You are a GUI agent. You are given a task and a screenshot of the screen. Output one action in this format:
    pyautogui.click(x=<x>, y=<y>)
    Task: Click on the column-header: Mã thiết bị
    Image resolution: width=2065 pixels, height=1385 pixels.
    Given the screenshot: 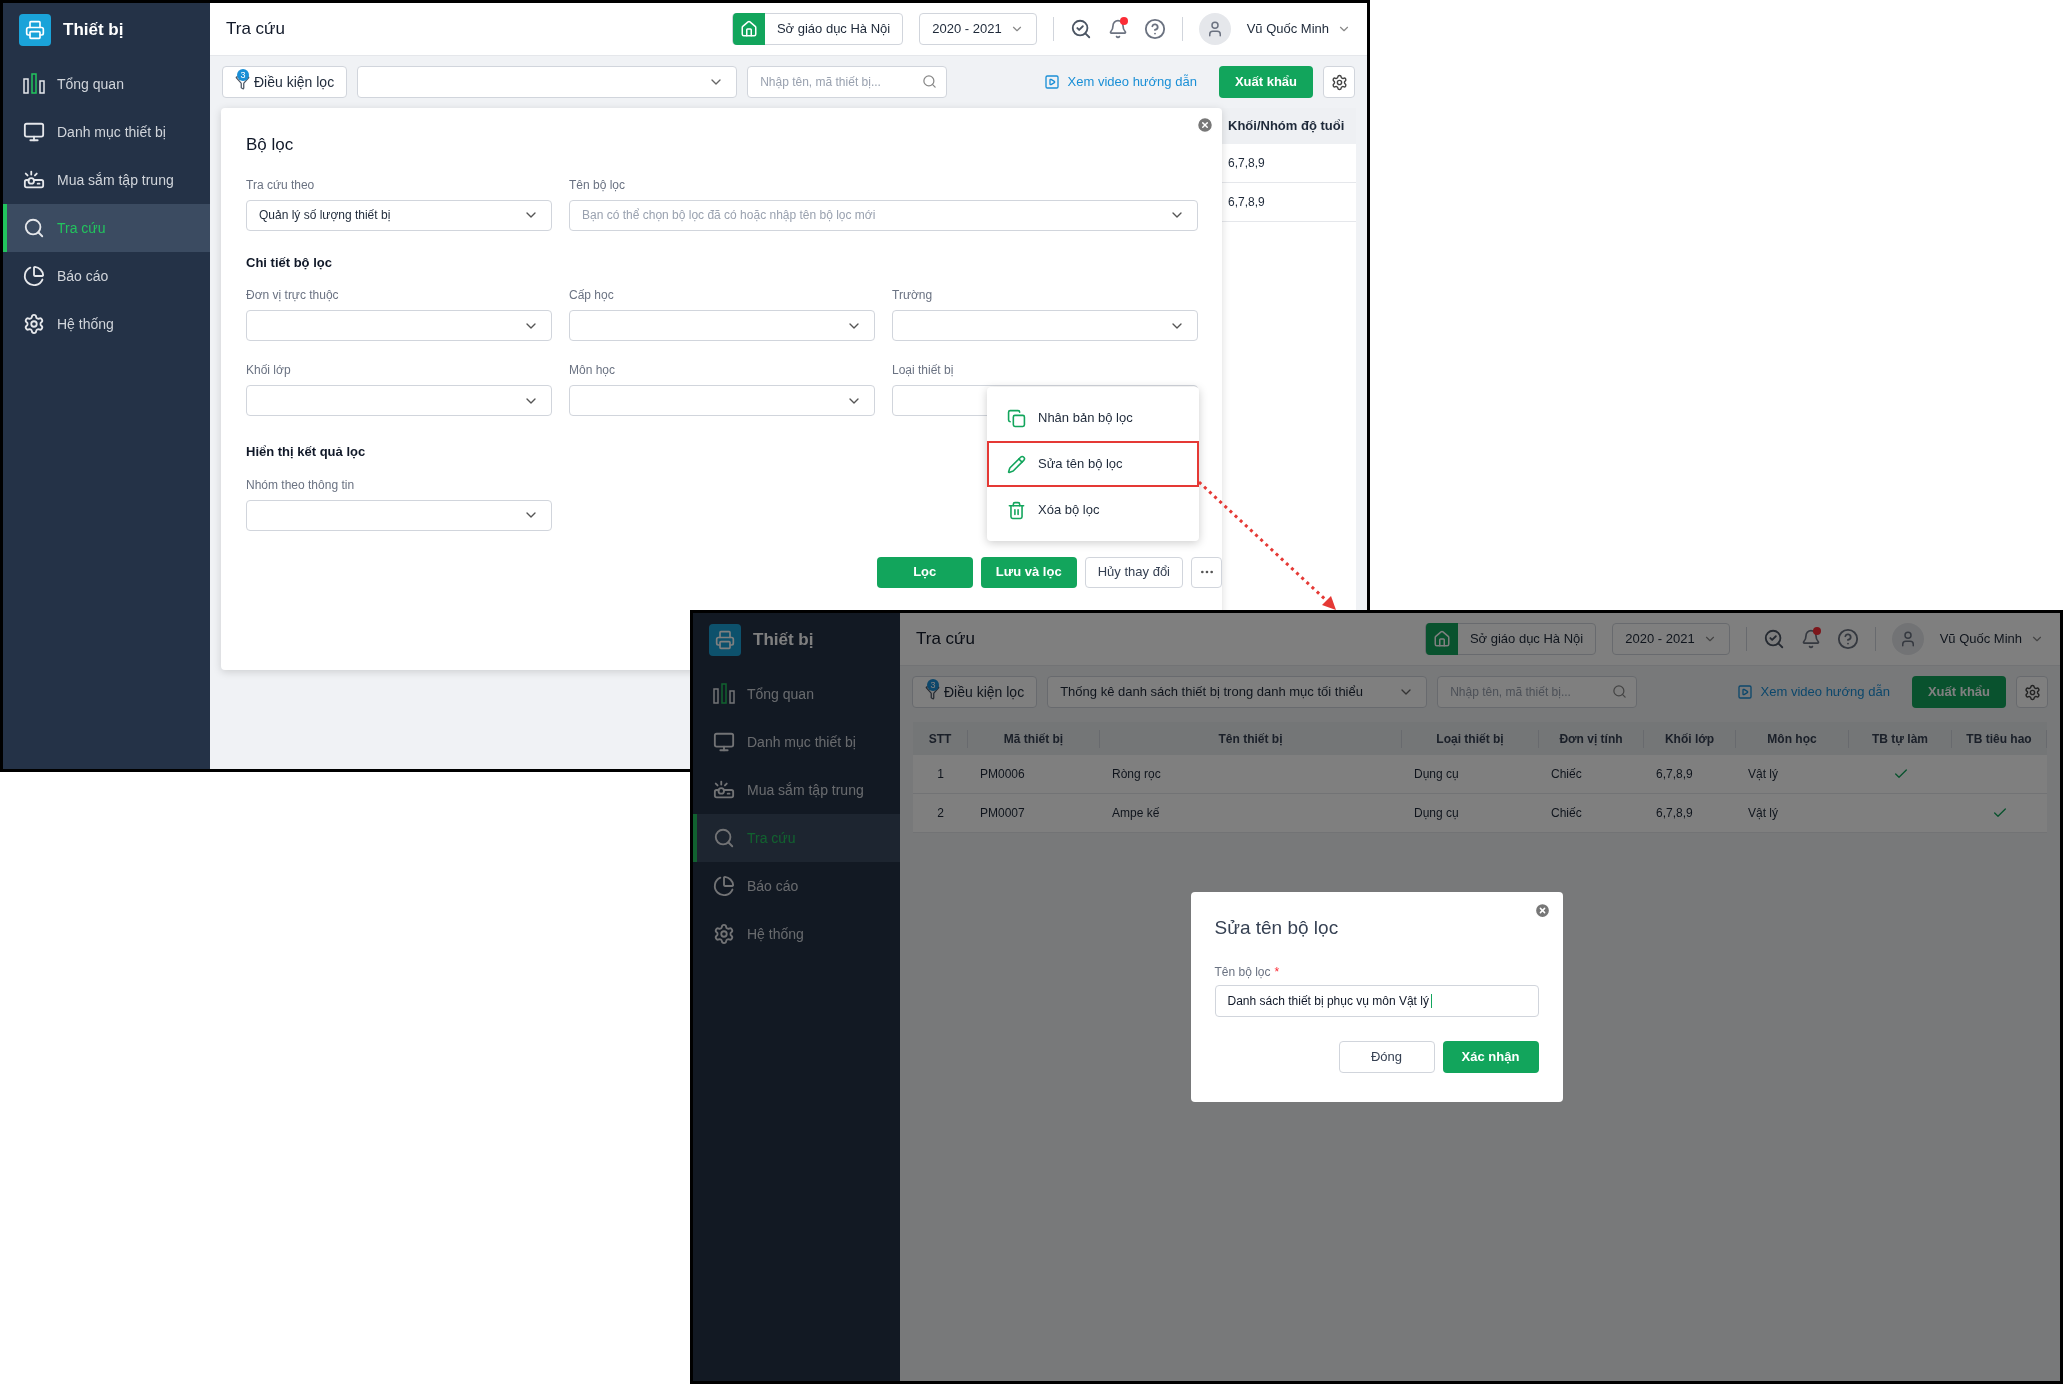 What is the action you would take?
    pyautogui.click(x=1034, y=738)
    